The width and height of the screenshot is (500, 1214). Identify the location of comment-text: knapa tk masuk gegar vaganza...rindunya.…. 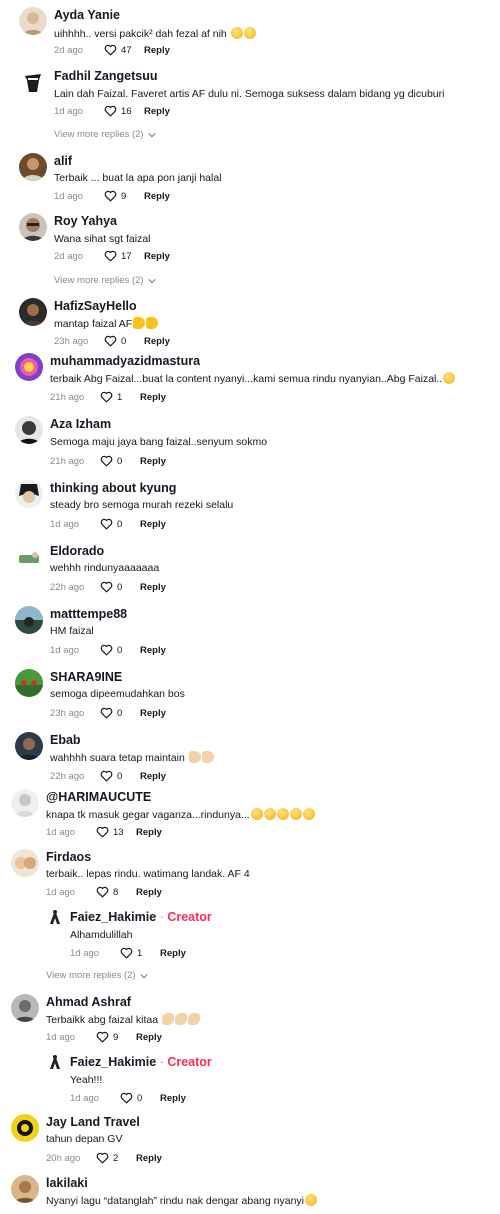
(180, 814).